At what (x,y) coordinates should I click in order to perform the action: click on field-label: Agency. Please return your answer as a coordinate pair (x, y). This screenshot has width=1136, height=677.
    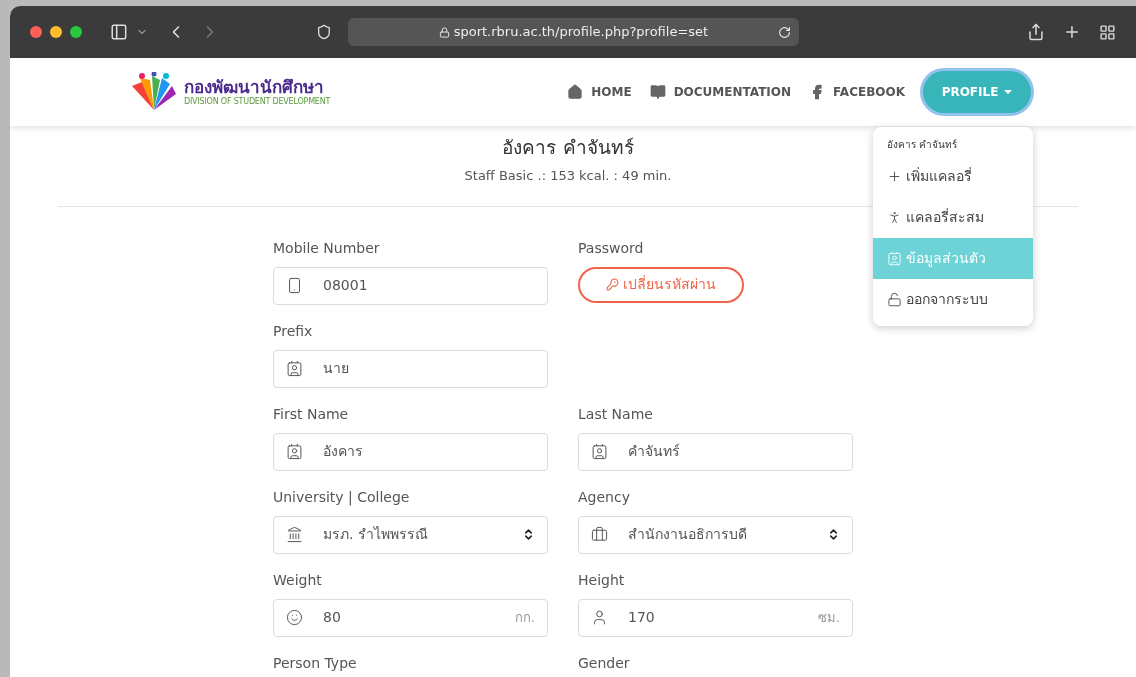
    Looking at the image, I should click on (604, 496).